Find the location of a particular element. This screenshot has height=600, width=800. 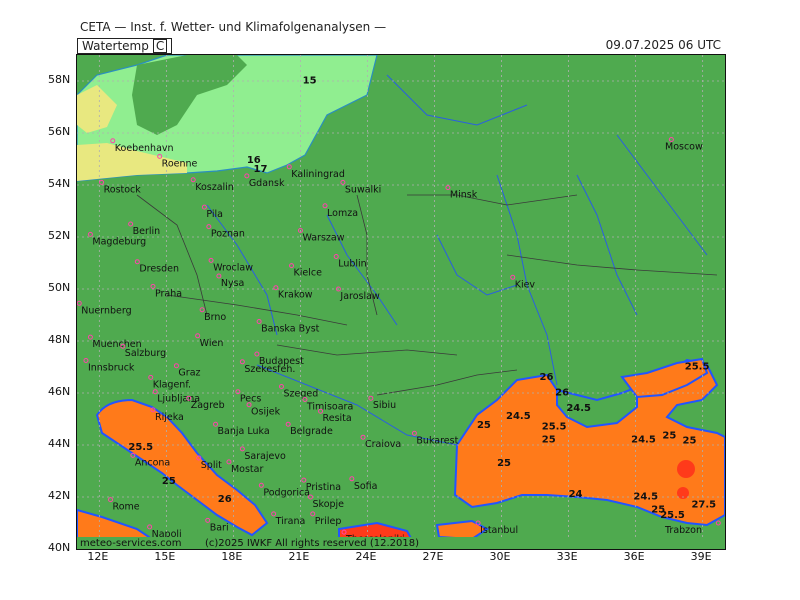

city-label: Split is located at coordinates (211, 465).